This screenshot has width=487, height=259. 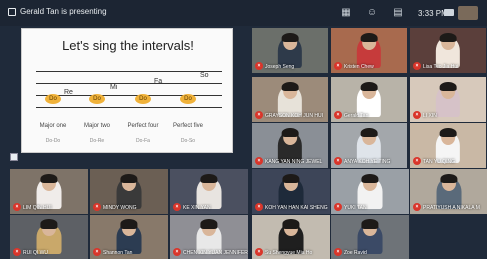 What do you see at coordinates (448, 50) in the screenshot?
I see `participant-tile: × Lisa Teo Jia Hui` at bounding box center [448, 50].